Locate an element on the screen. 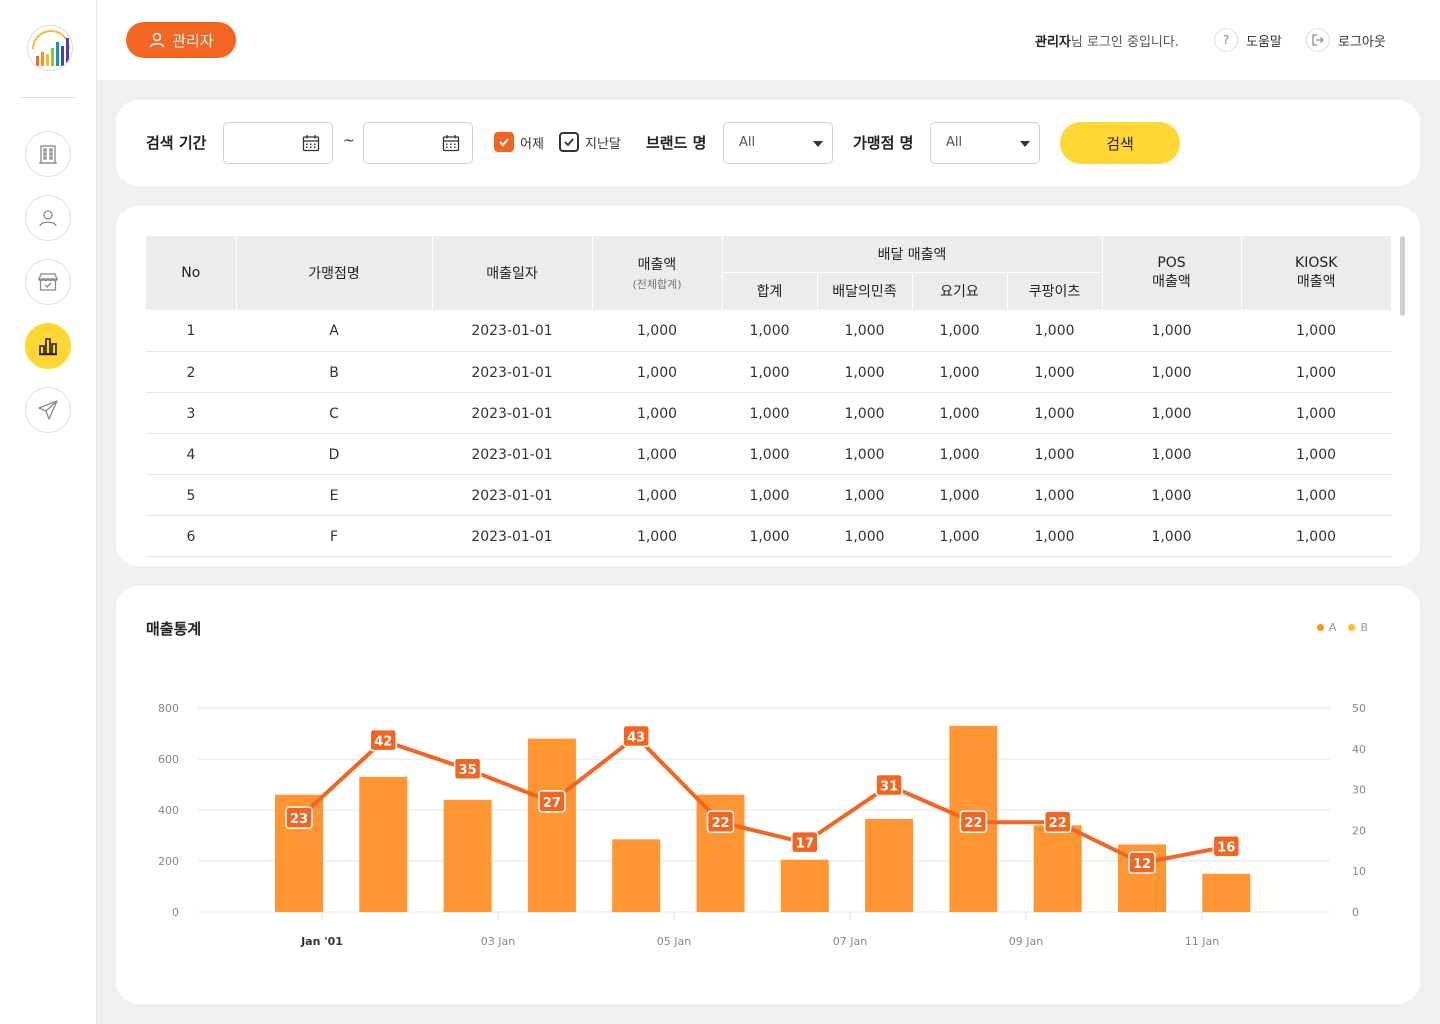 This screenshot has width=1440, height=1024. left-axis-tick-label: 600 is located at coordinates (168, 759).